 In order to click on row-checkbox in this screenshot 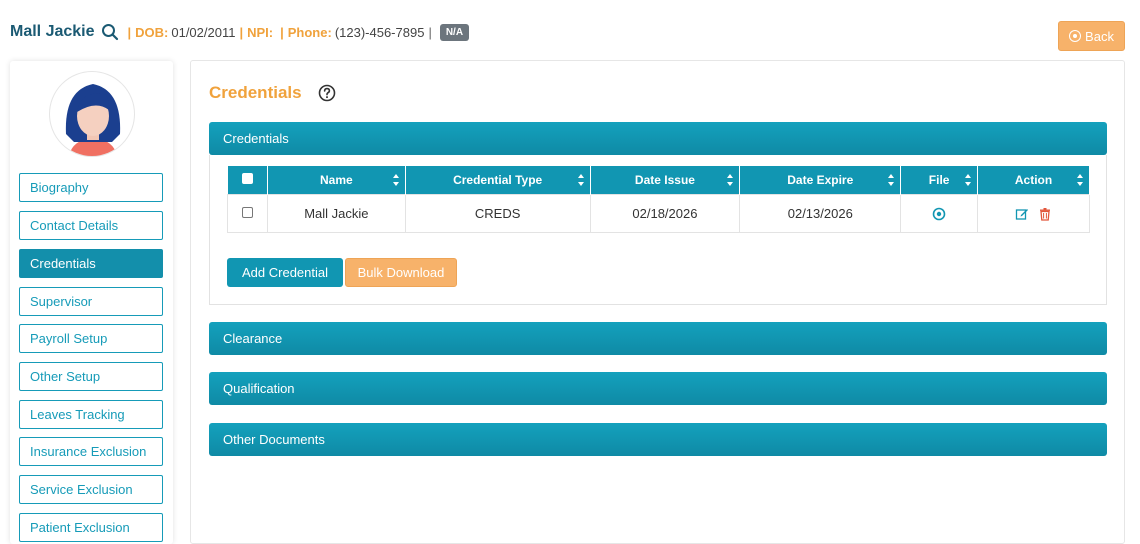, I will do `click(247, 212)`.